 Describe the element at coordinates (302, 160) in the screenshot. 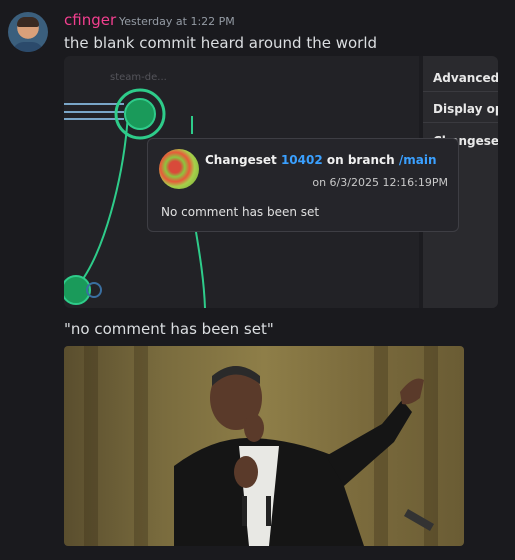

I see `changeset-number: 10402` at that location.